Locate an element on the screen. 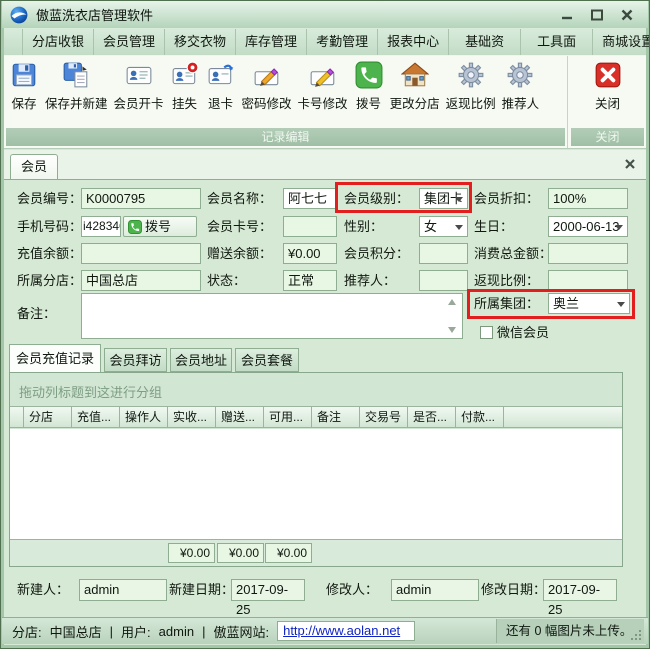 Image resolution: width=650 pixels, height=649 pixels. gift-balance-field: ¥0.00 is located at coordinates (310, 253).